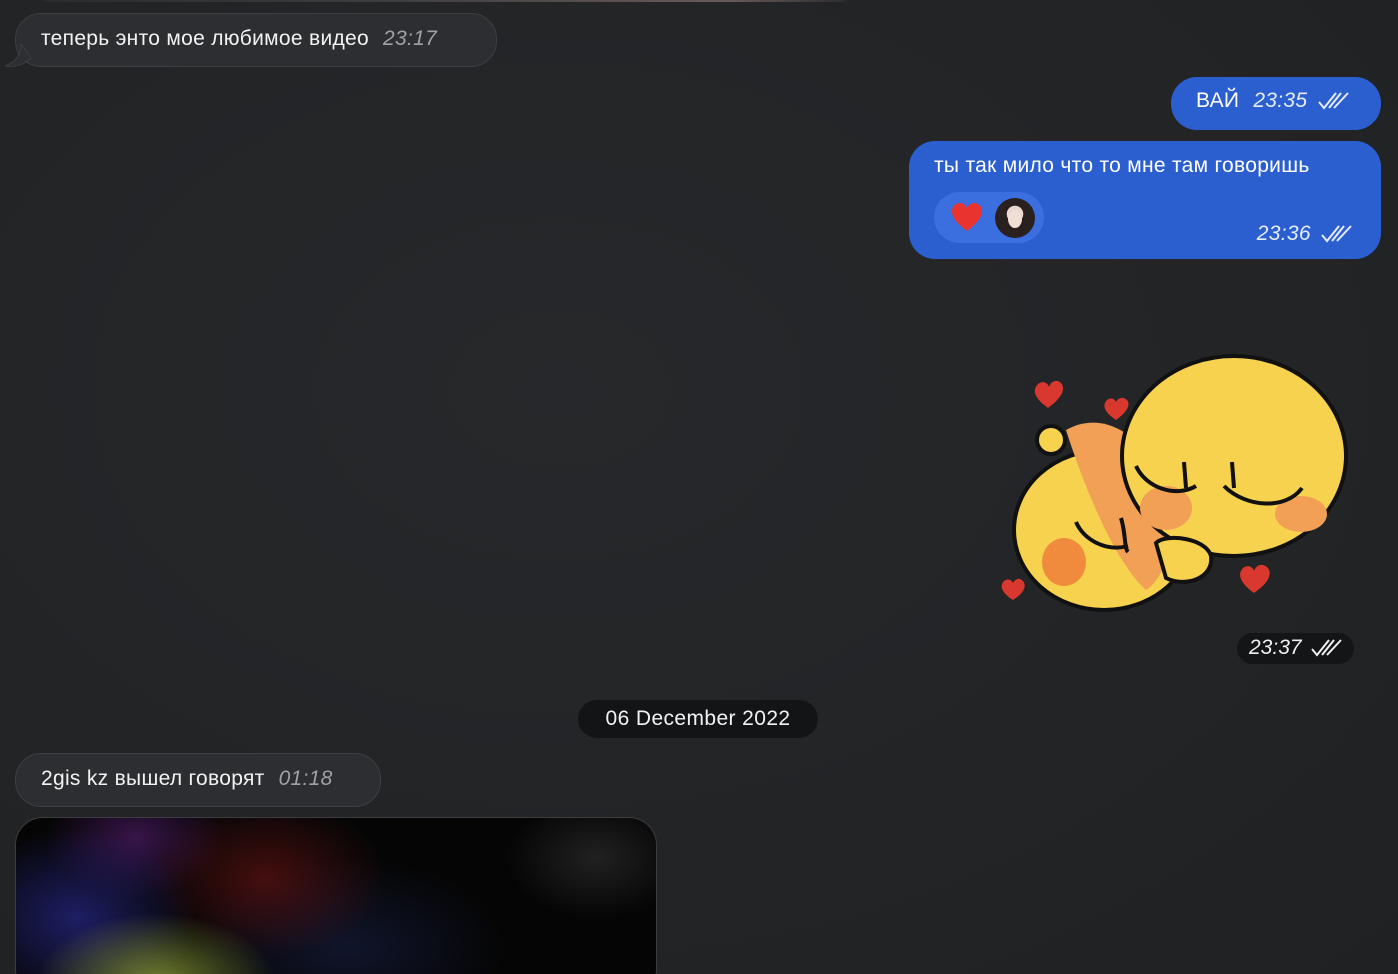 This screenshot has width=1398, height=974. I want to click on message-text: ты так мило что то мне там говоришь, so click(1122, 165).